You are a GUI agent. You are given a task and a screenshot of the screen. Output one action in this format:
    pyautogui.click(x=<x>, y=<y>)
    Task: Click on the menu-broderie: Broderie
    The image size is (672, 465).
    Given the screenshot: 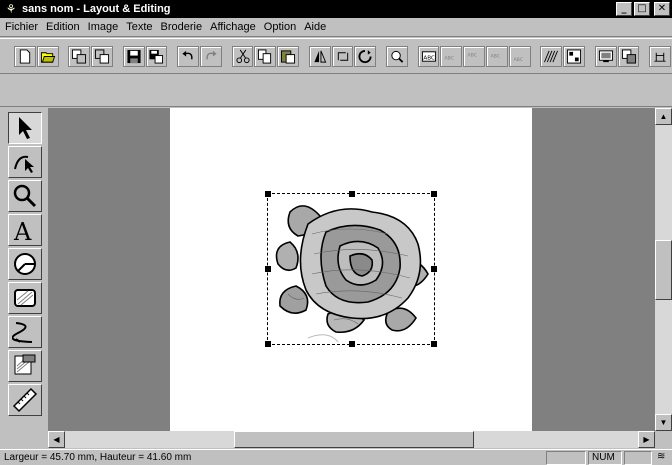 What is the action you would take?
    pyautogui.click(x=183, y=27)
    